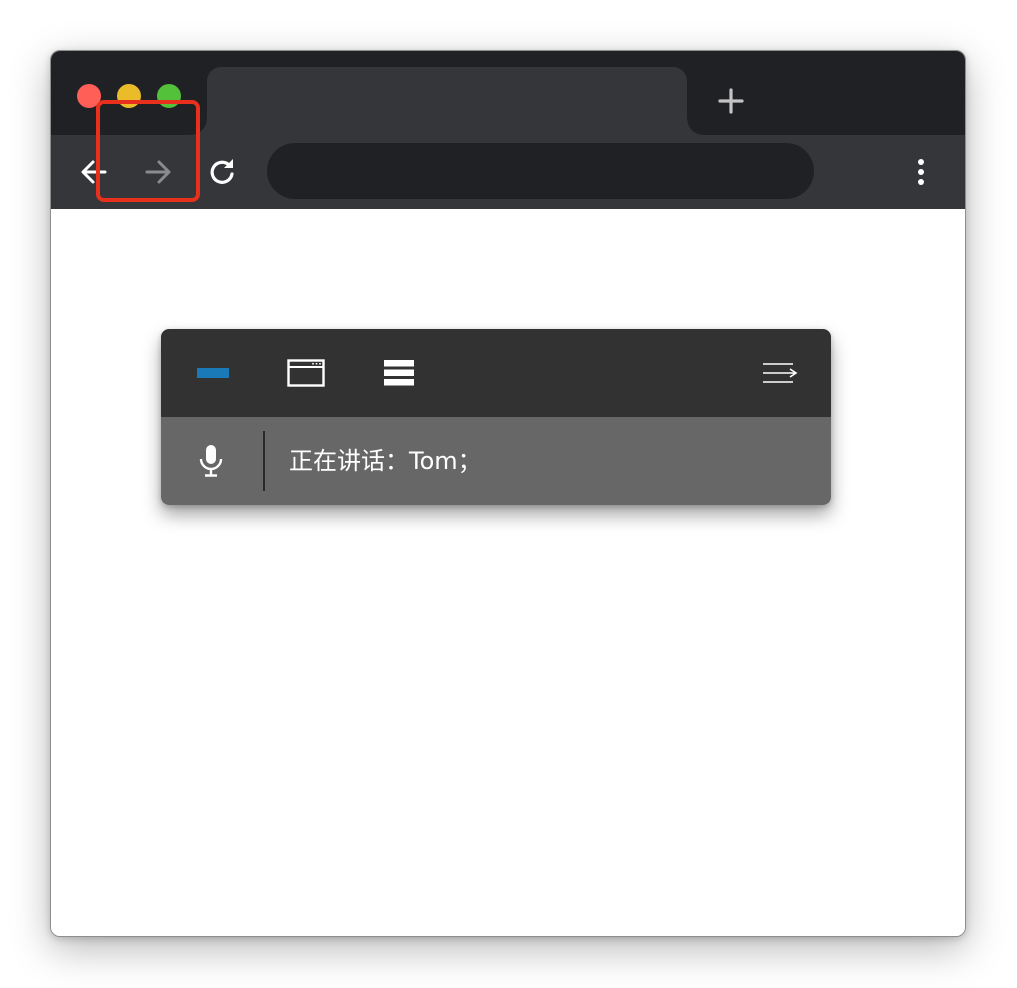  I want to click on browser-toolbar, so click(508, 172).